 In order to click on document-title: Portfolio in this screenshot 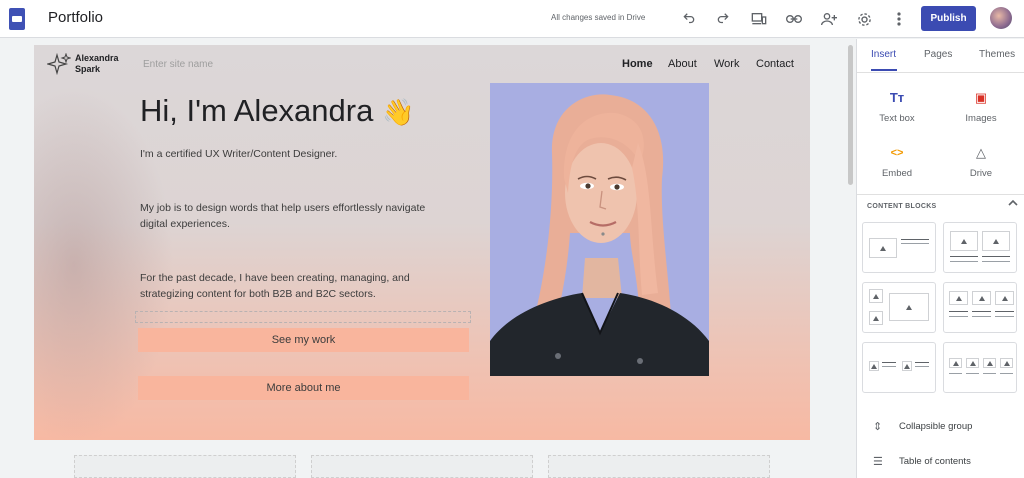, I will do `click(75, 17)`.